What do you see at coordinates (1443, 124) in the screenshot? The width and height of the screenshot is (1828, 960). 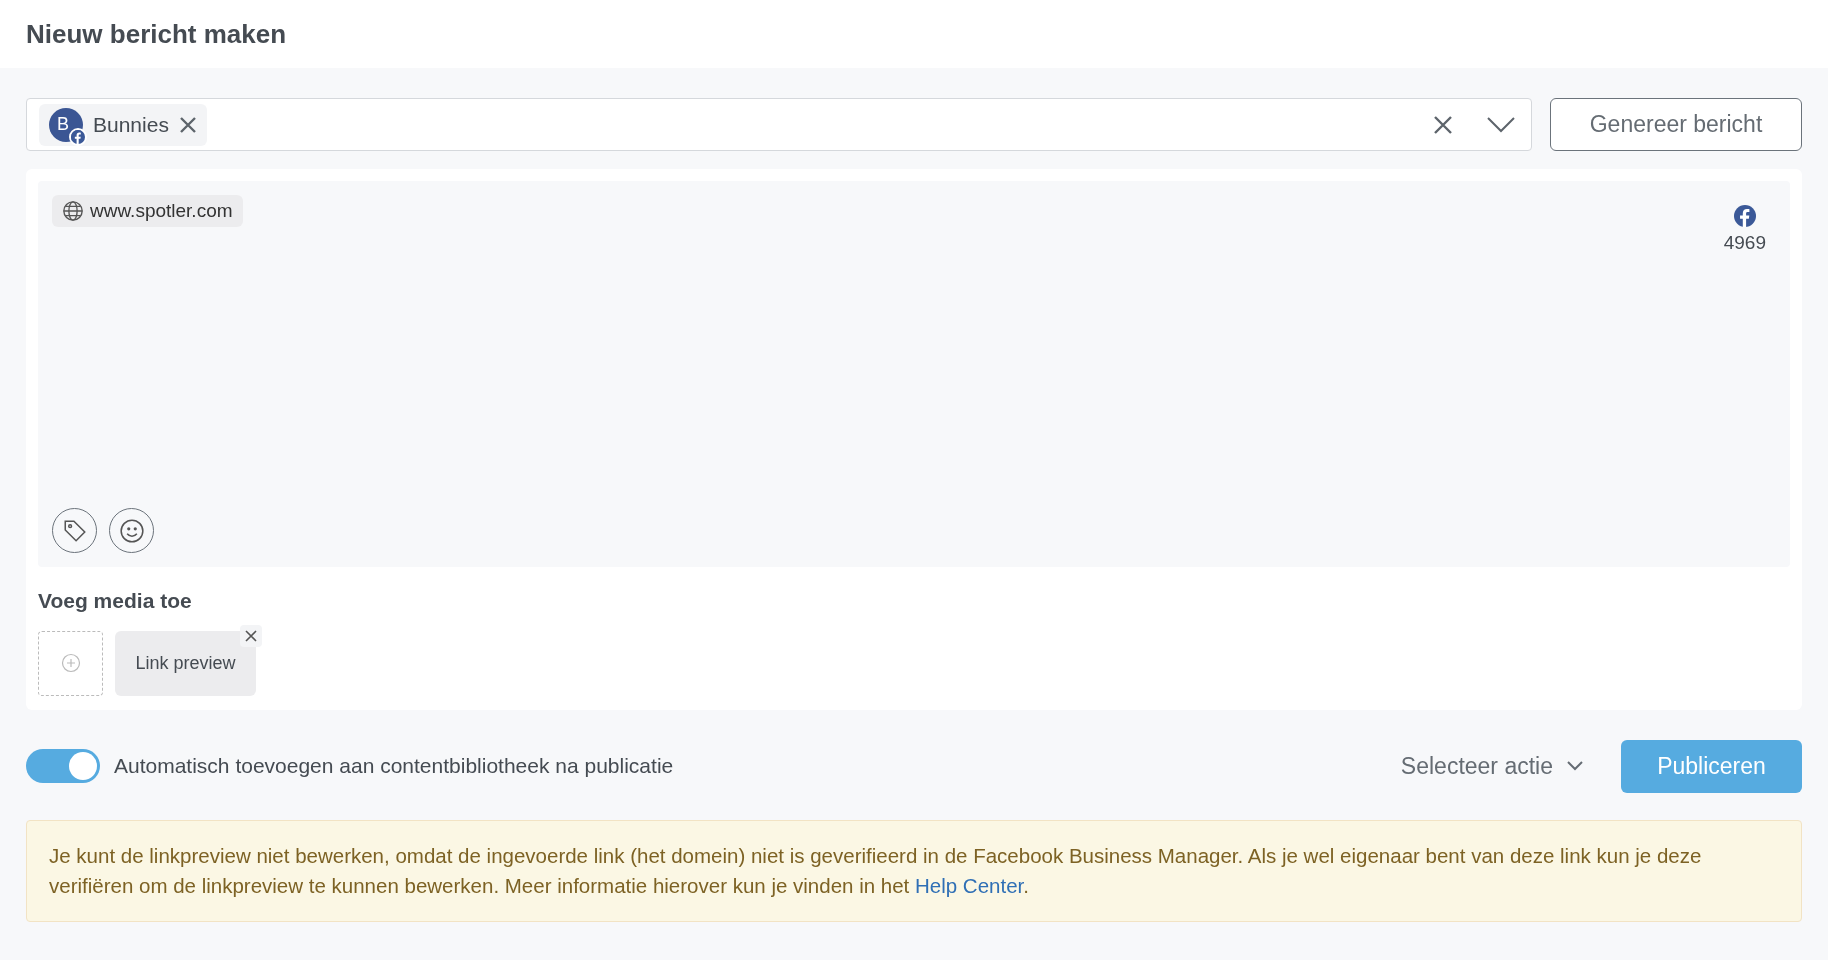 I see `clear-icon` at bounding box center [1443, 124].